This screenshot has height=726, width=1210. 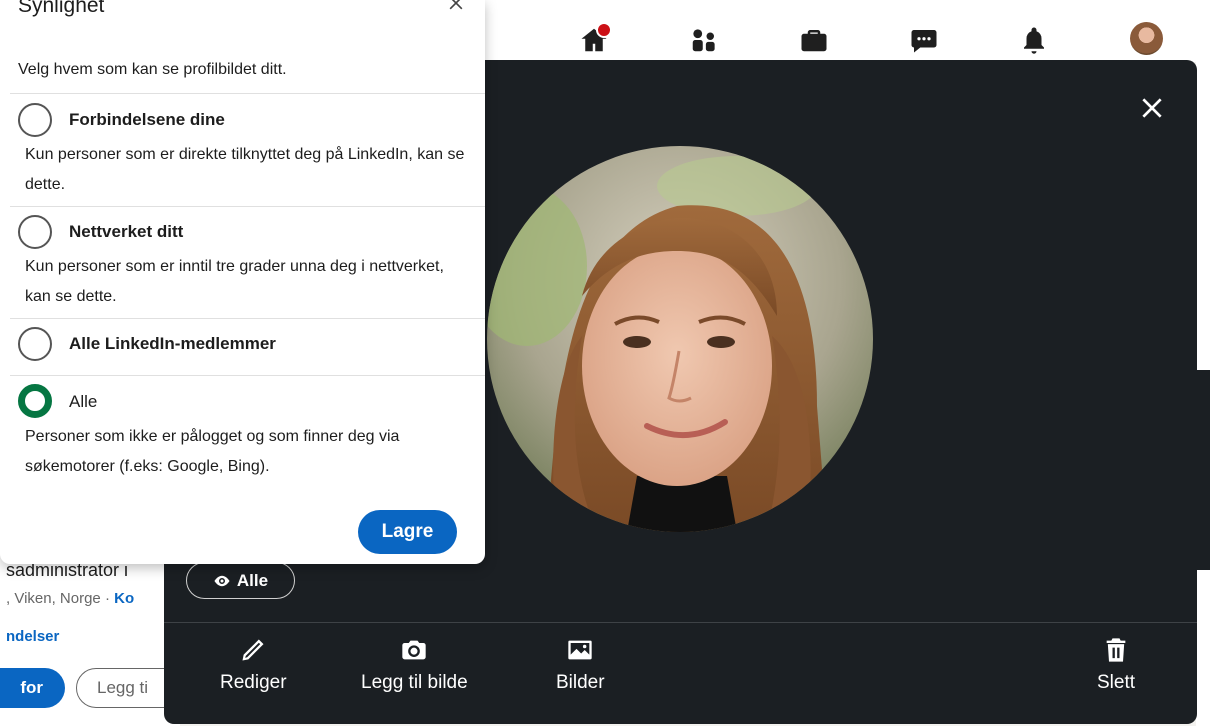 I want to click on add-photo-label: Legg til bilde, so click(x=414, y=682).